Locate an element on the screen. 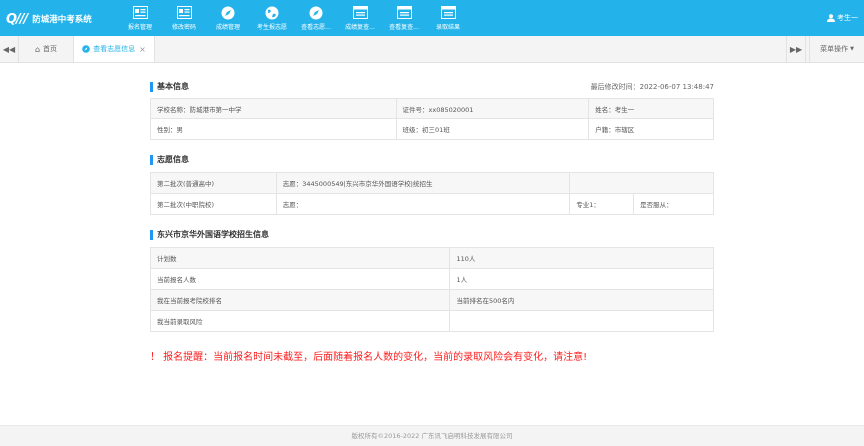  home-icon: ⌂ is located at coordinates (37, 49).